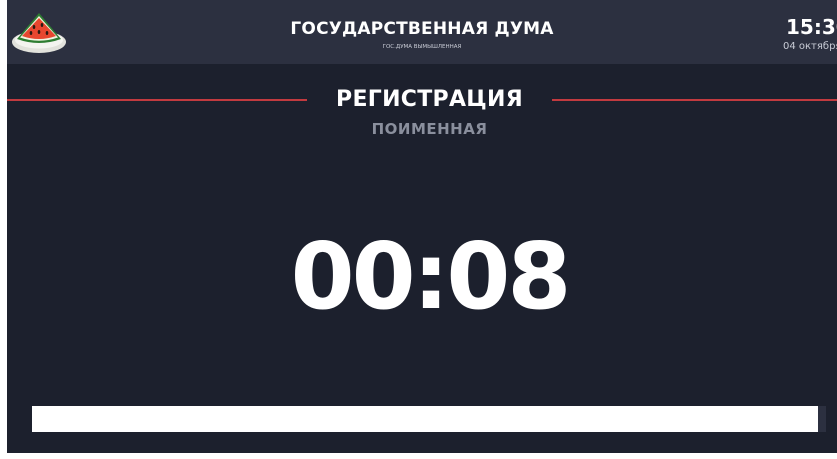 This screenshot has width=837, height=459. What do you see at coordinates (422, 47) in the screenshot?
I see `header-subtitle: ГОС.ДУМА ВЫМЫШЛЕННАЯ` at bounding box center [422, 47].